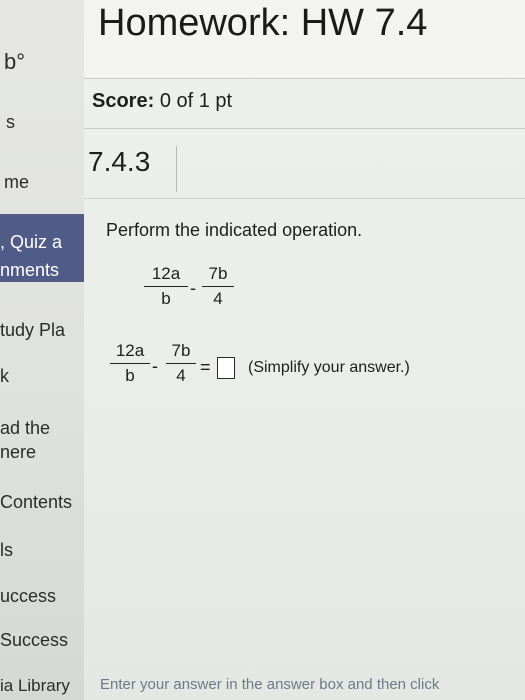 This screenshot has width=525, height=700. I want to click on page-header: Homework: HW 7.4, so click(304, 39).